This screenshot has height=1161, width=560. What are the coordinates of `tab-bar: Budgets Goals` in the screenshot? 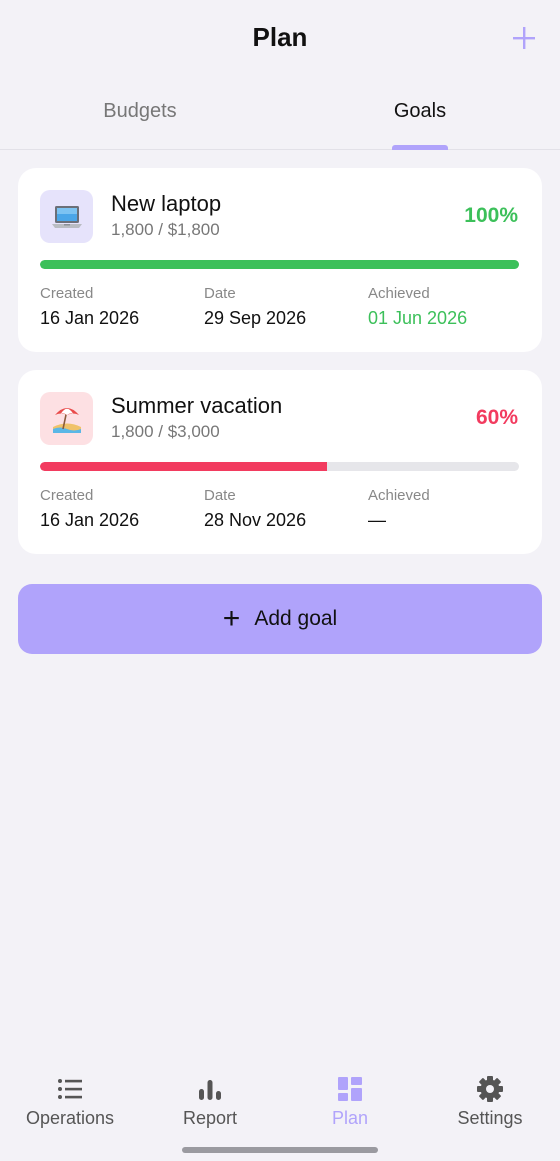 It's located at (280, 115).